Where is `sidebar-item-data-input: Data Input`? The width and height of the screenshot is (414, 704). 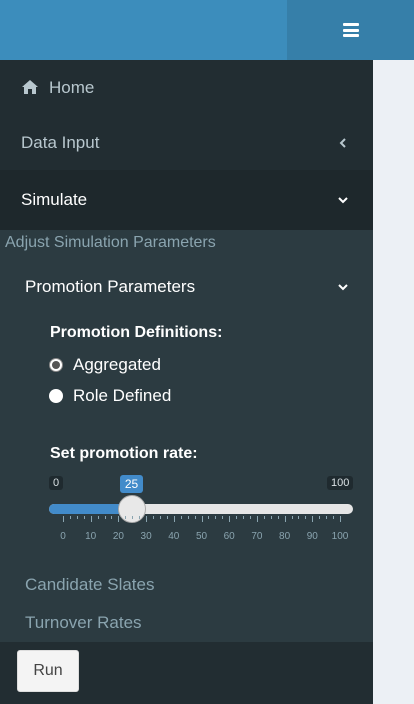
sidebar-item-data-input: Data Input is located at coordinates (186, 142).